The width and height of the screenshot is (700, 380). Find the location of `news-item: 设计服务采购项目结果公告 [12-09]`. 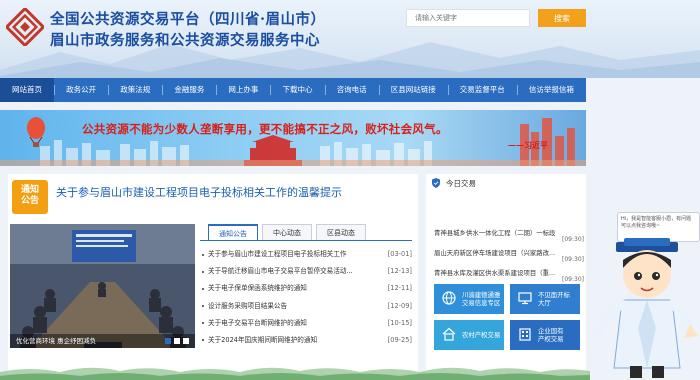

news-item: 设计服务采购项目结果公告 [12-09] is located at coordinates (306, 306).